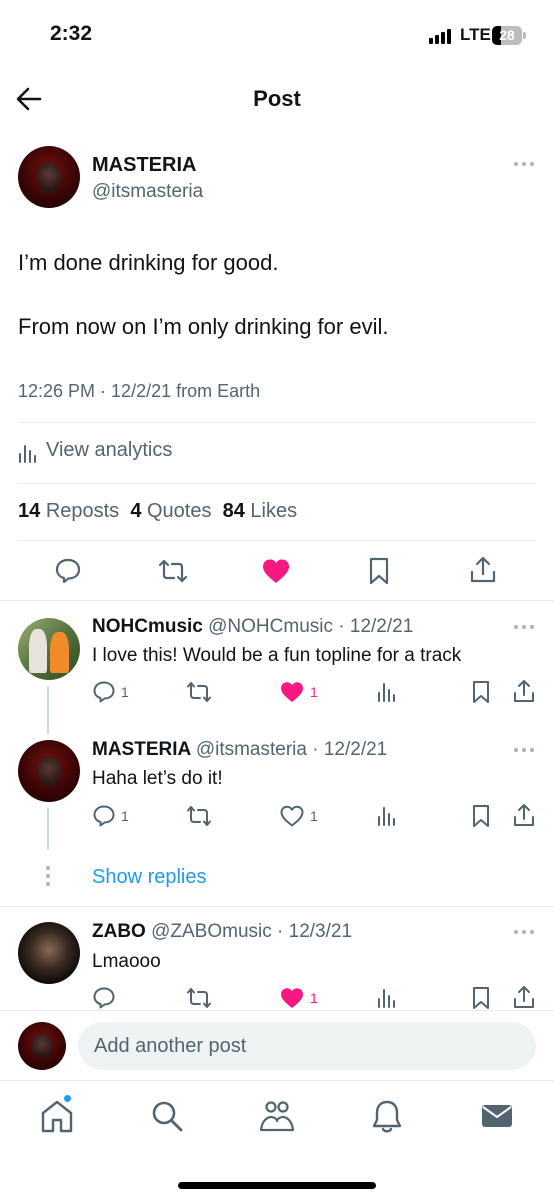  I want to click on likes-count: 84, so click(234, 511).